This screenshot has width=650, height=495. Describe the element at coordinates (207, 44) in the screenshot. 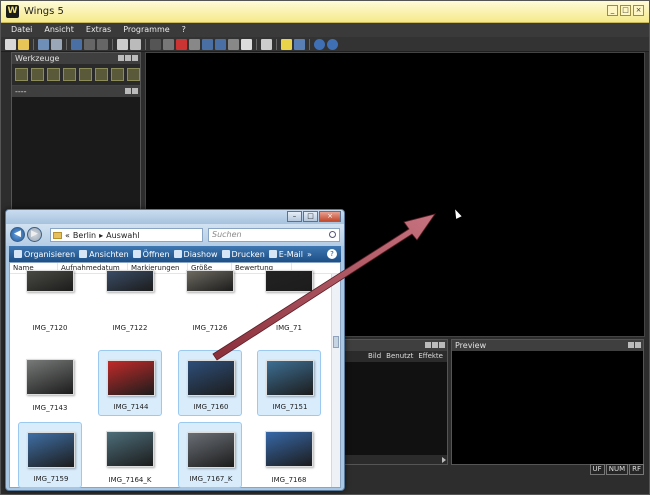

I see `camera-icon` at that location.